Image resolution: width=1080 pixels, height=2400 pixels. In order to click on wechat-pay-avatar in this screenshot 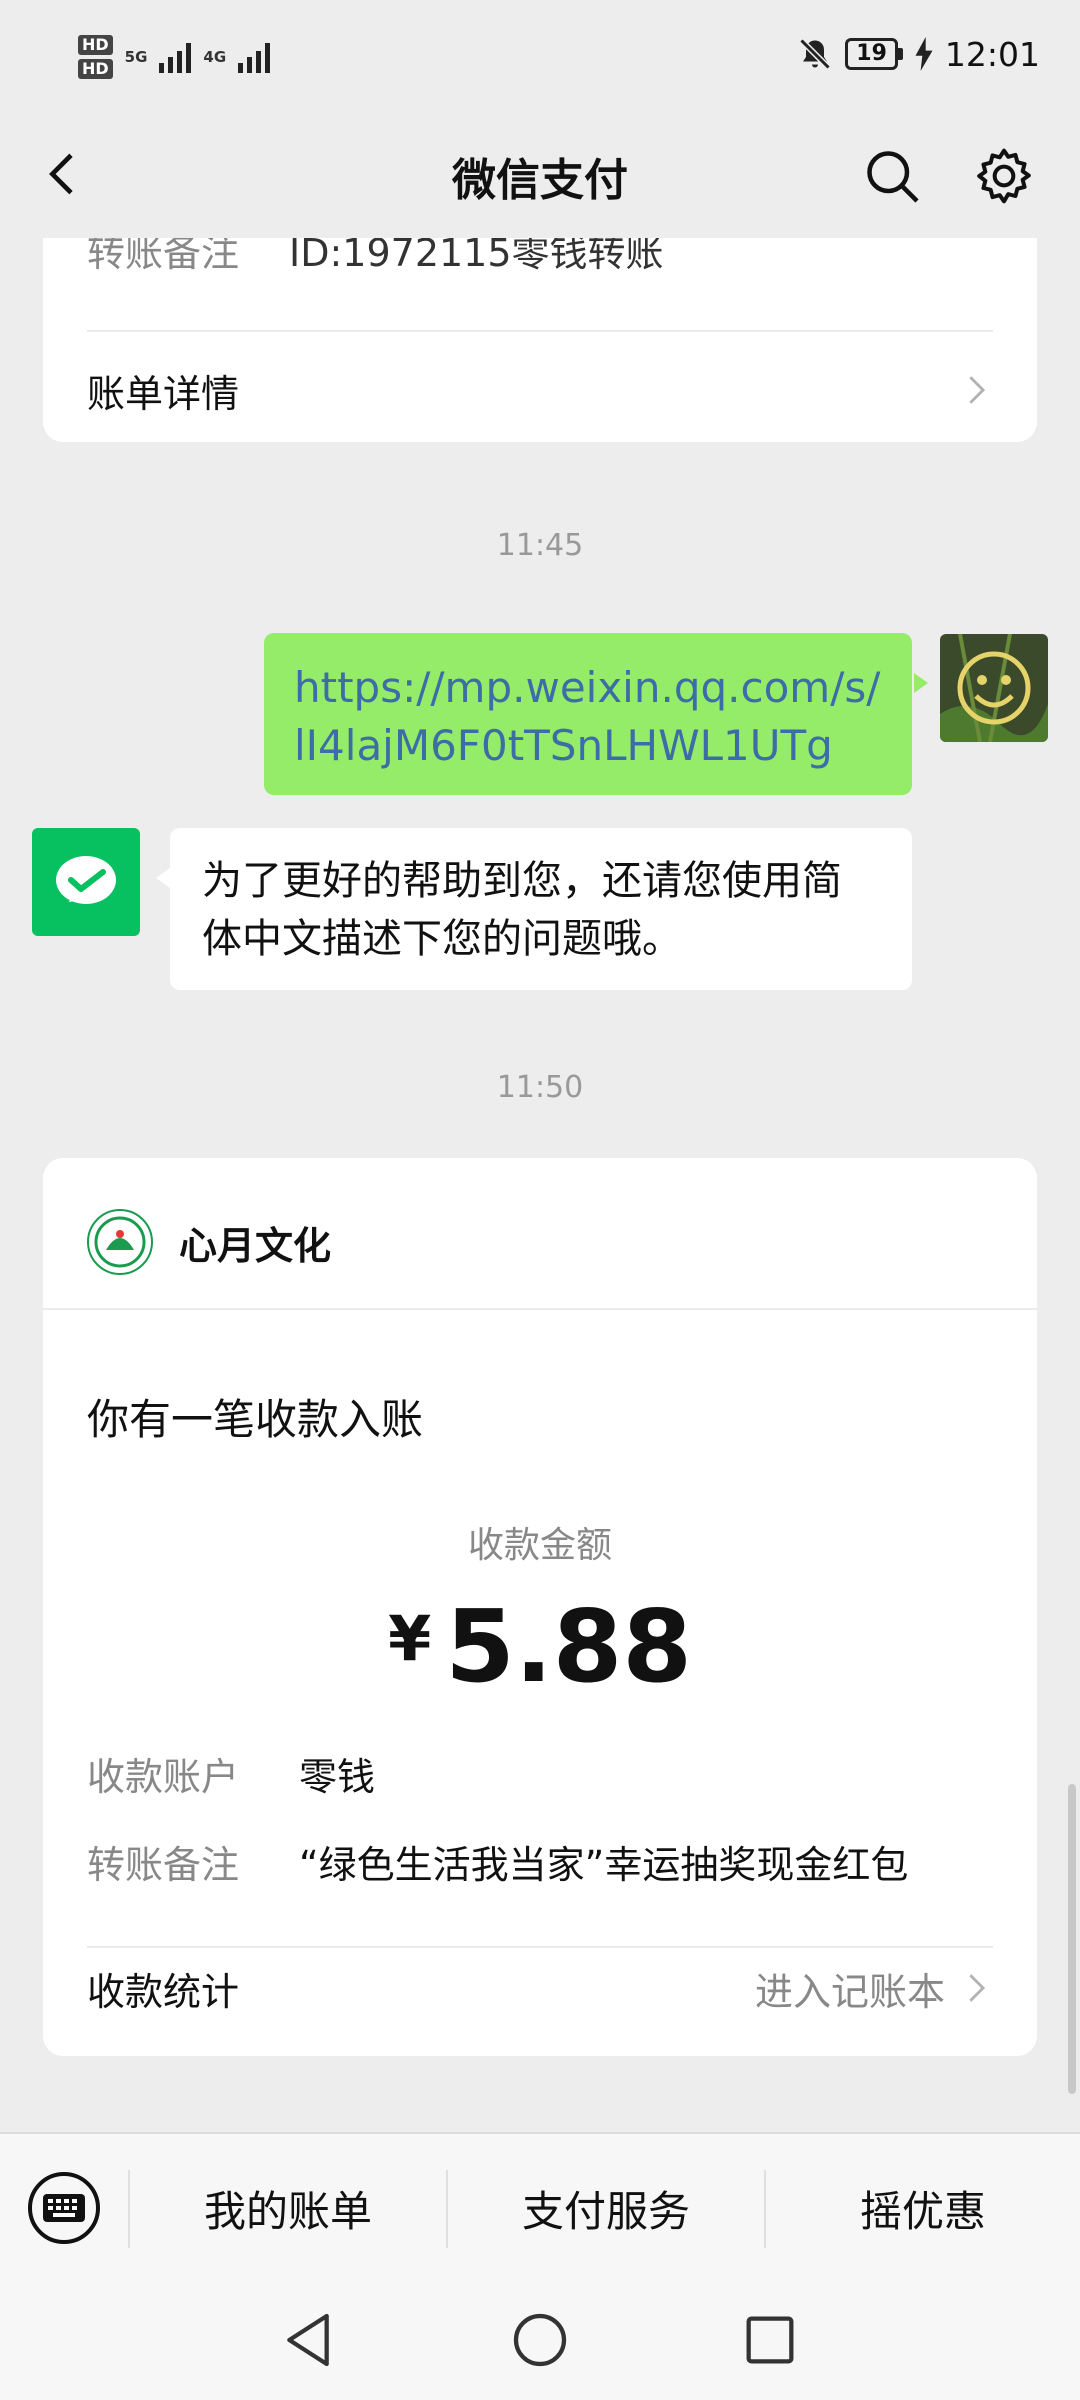, I will do `click(86, 882)`.